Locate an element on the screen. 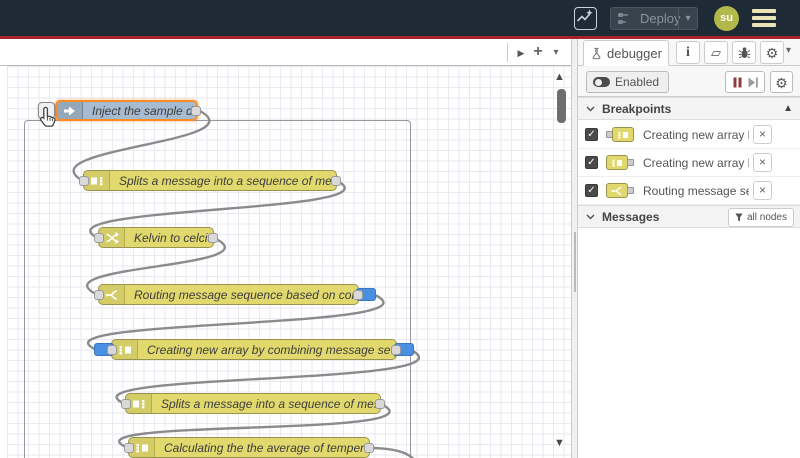  deploy-options-caret: ▾ is located at coordinates (687, 18).